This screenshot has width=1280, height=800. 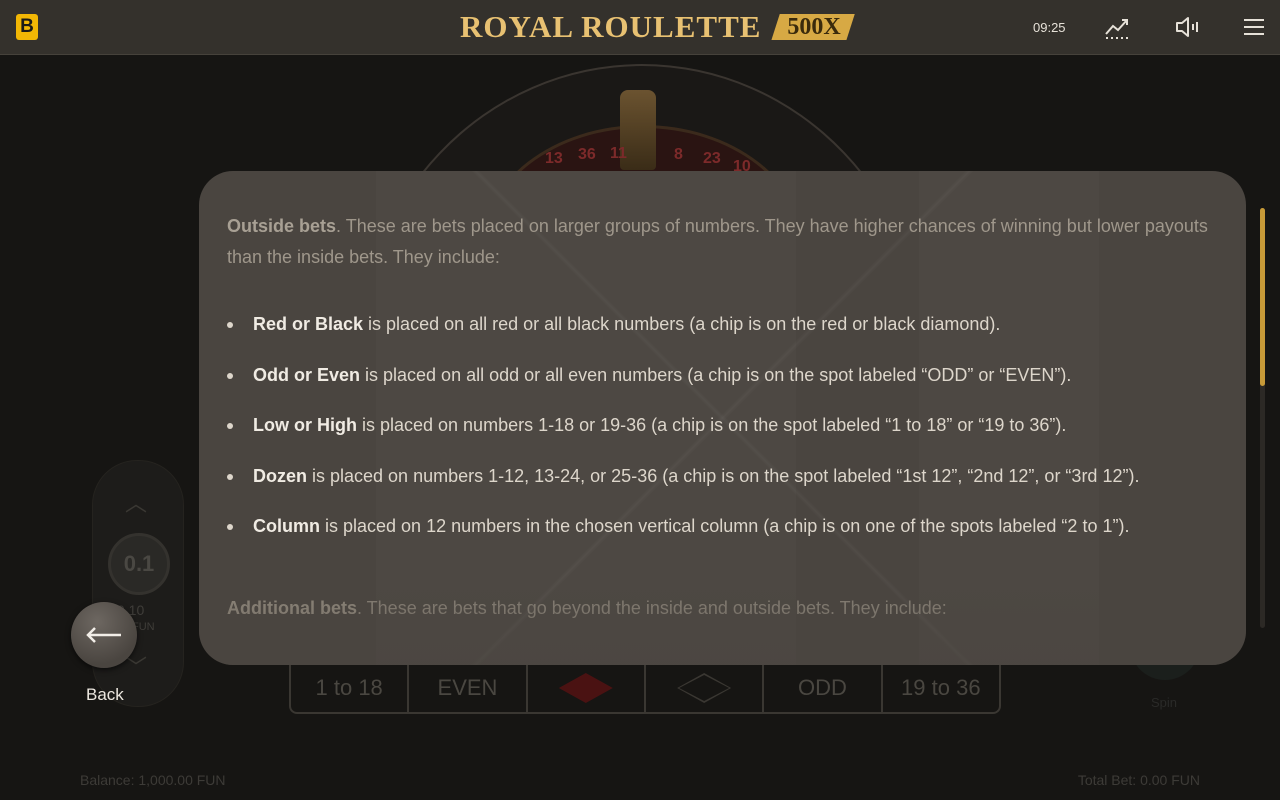 I want to click on wheel-number: 23, so click(x=712, y=158).